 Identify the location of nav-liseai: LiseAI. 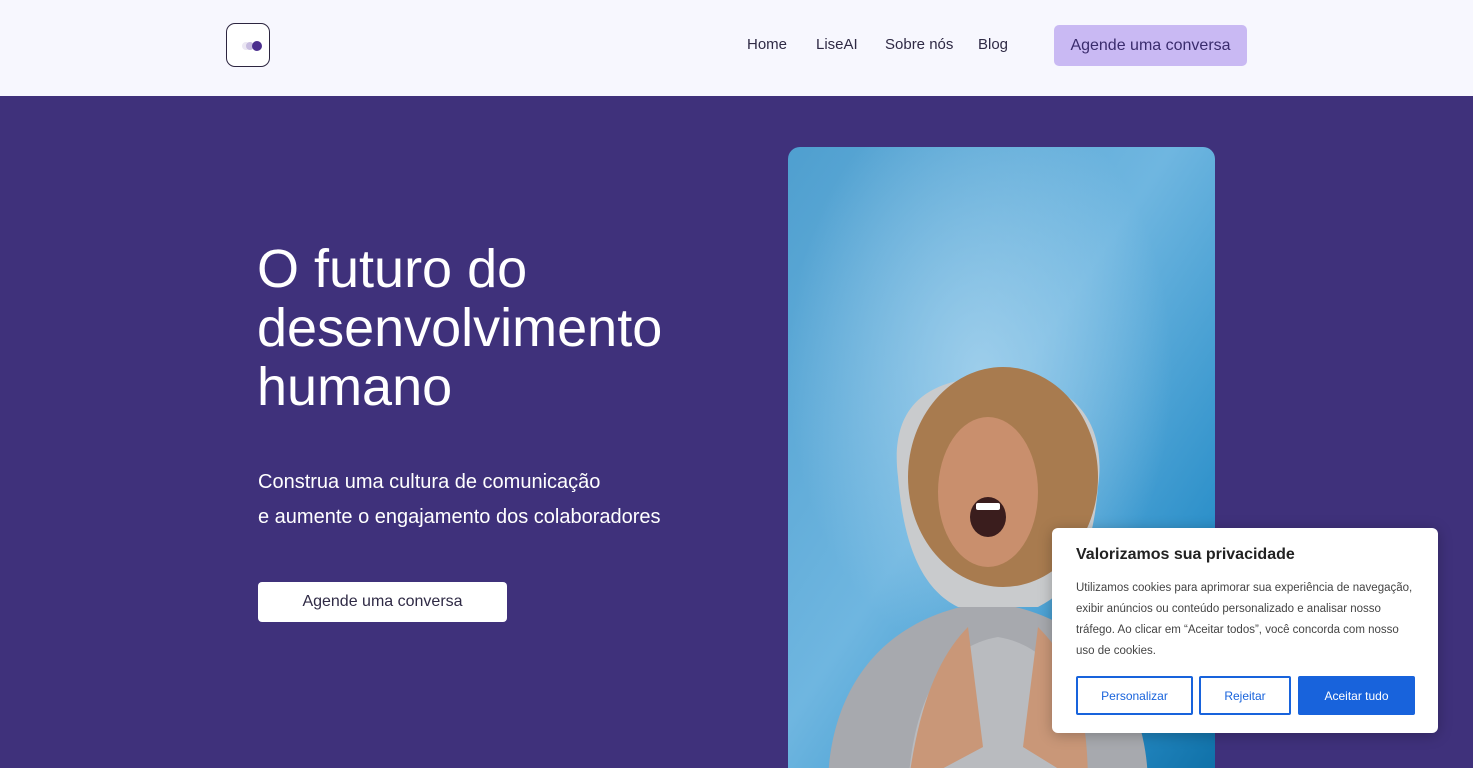
(837, 45).